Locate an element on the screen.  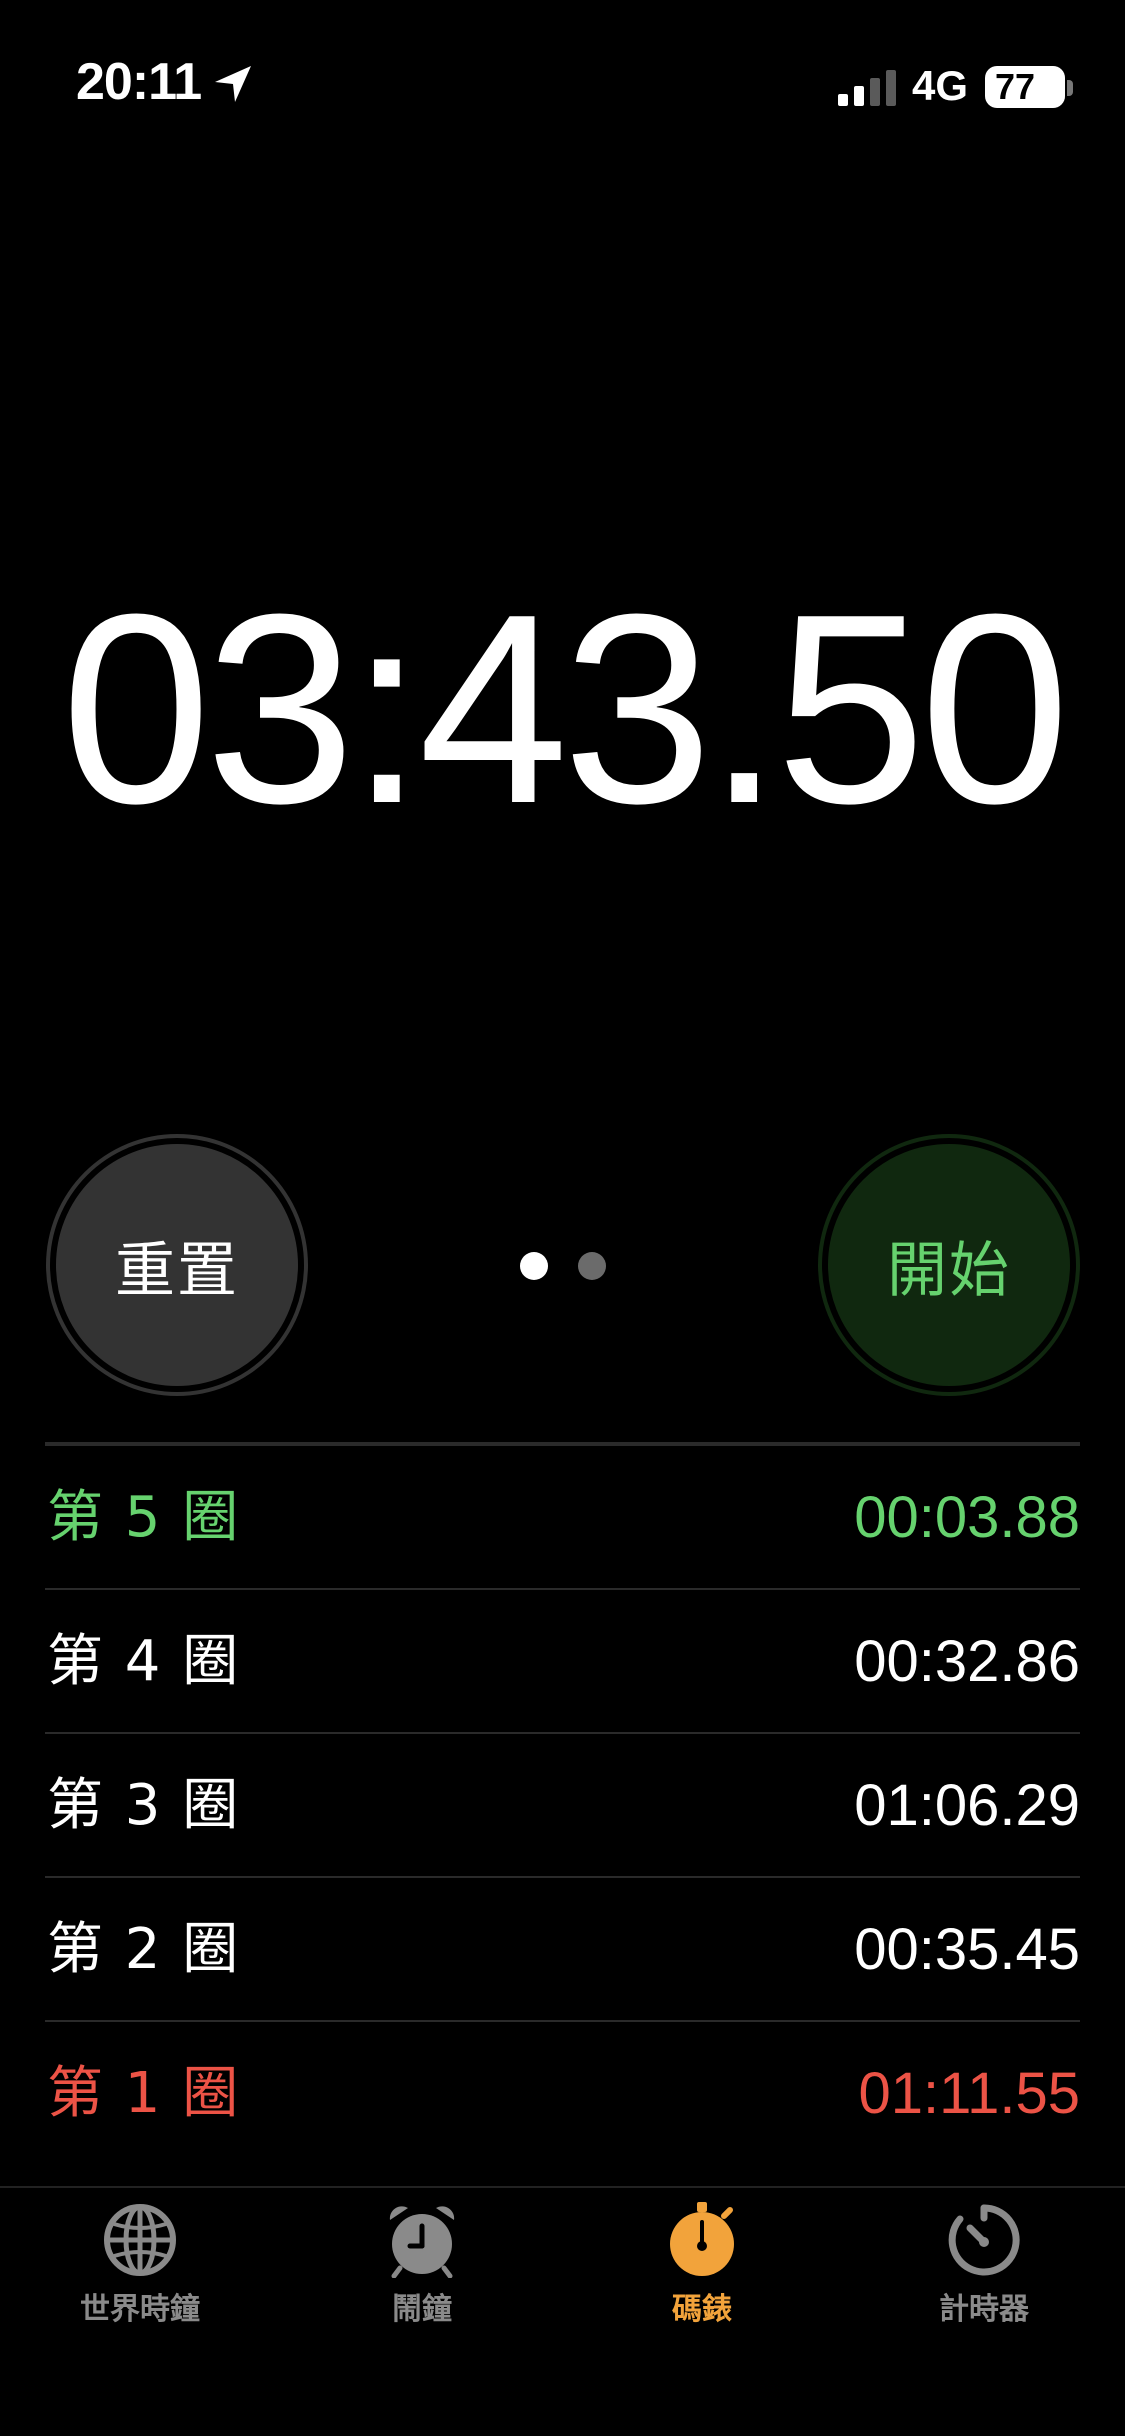
tab-label: 鬧鐘 is located at coordinates (422, 2309).